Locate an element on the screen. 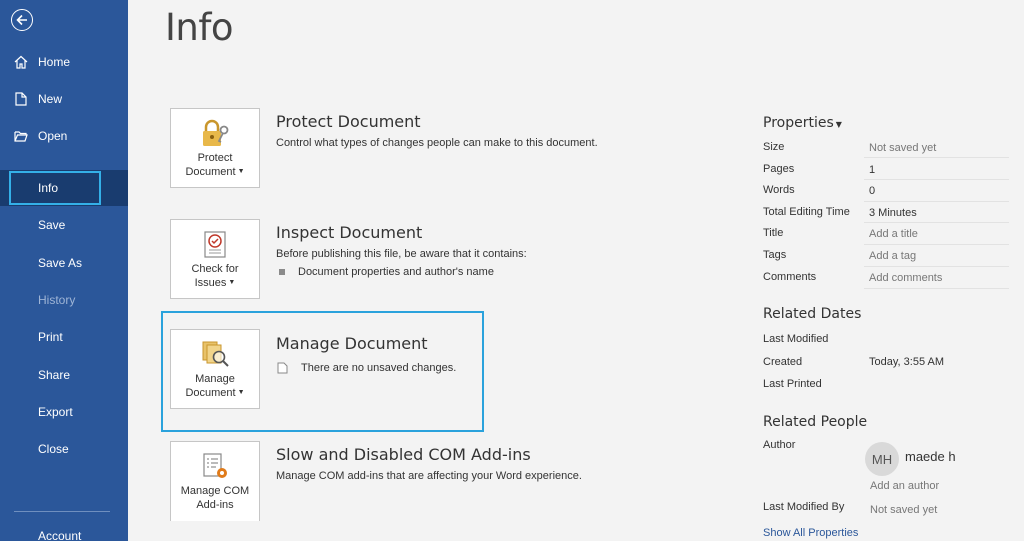  date-key-created: Created is located at coordinates (783, 362).